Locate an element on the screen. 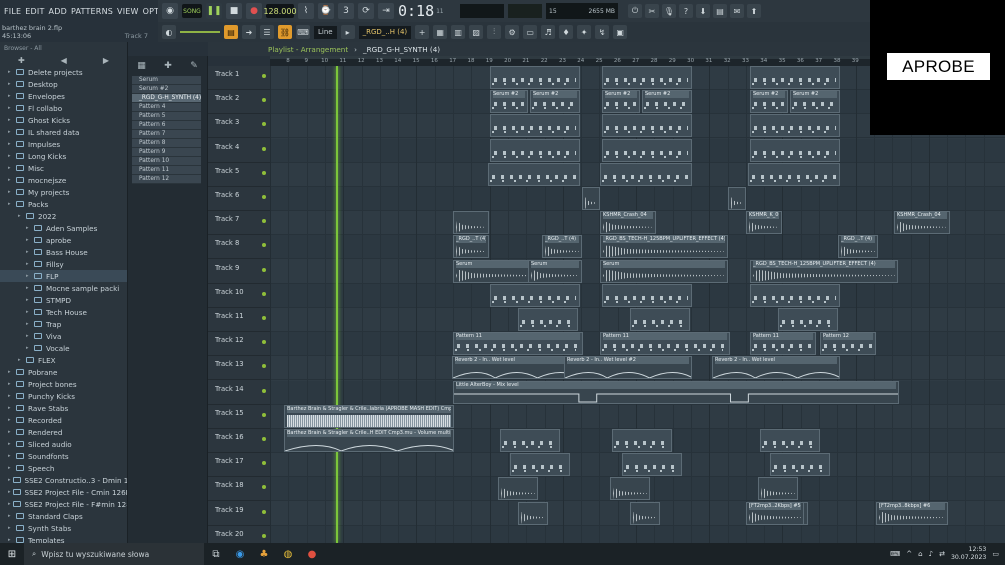 The width and height of the screenshot is (1005, 565). chrome-icon: ◍ is located at coordinates (288, 554).